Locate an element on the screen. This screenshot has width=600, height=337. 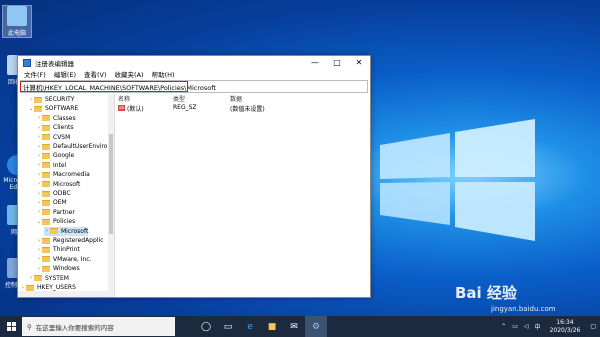
title-bar: 注册表编辑器 — □ ✕ is located at coordinates (194, 62).